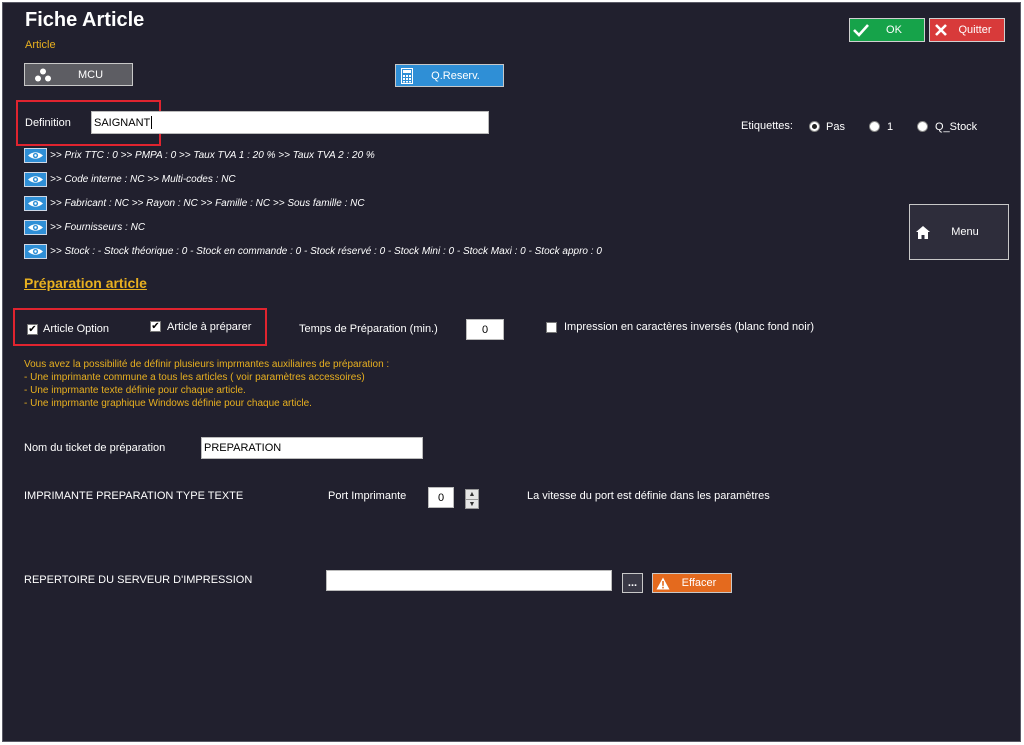  What do you see at coordinates (40, 45) in the screenshot?
I see `page-subtitle: Article` at bounding box center [40, 45].